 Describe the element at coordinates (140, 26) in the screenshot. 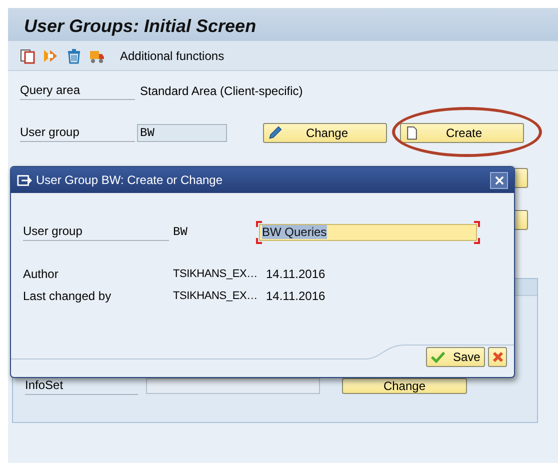

I see `screen-title: User Groups: Initial Screen` at that location.